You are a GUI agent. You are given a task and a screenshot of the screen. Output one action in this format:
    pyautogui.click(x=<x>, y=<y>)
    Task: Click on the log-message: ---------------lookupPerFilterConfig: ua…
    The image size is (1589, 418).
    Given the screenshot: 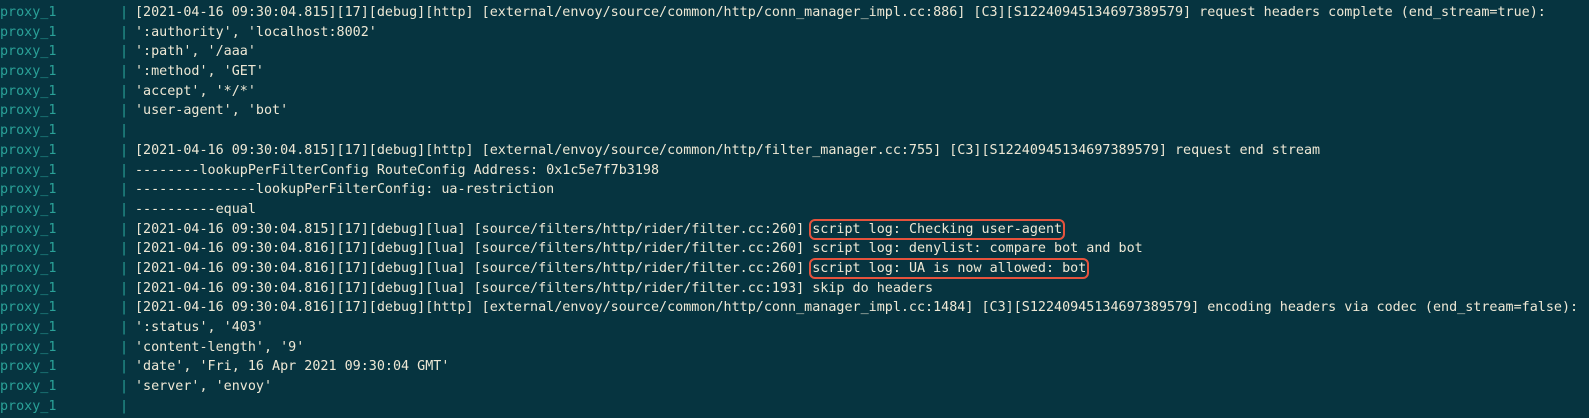 What is the action you would take?
    pyautogui.click(x=344, y=190)
    